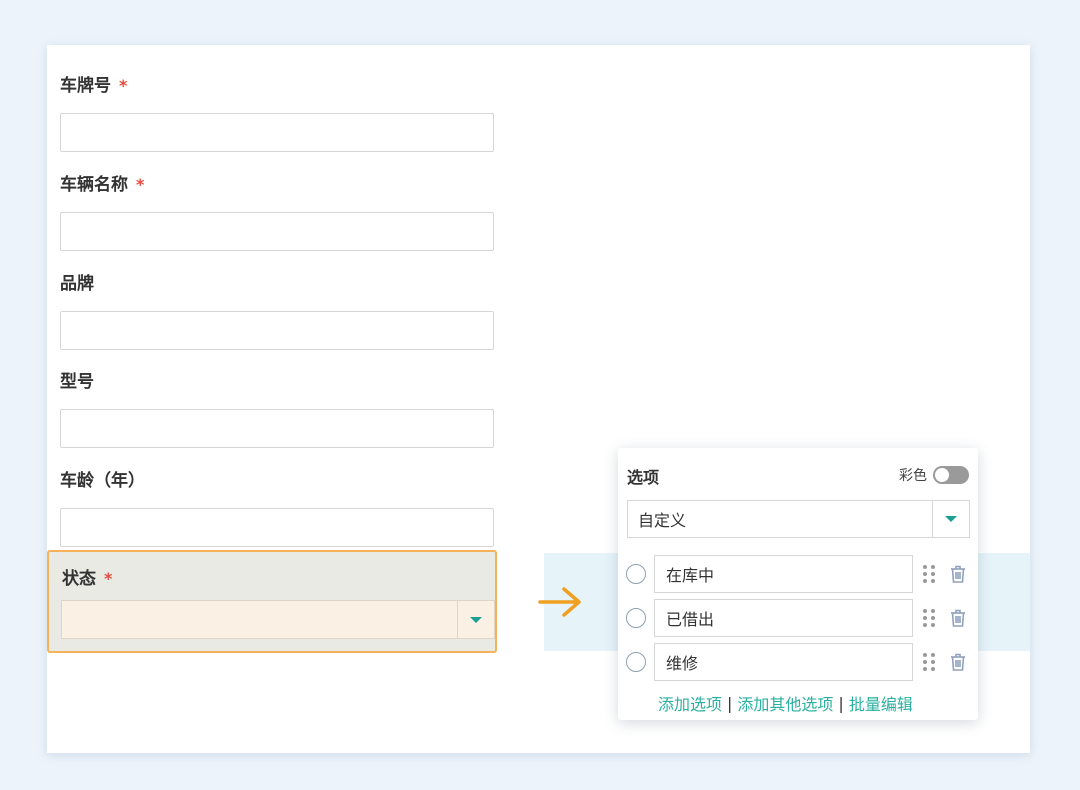 Image resolution: width=1080 pixels, height=790 pixels. I want to click on field-plate-number: 车牌号 *, so click(277, 113).